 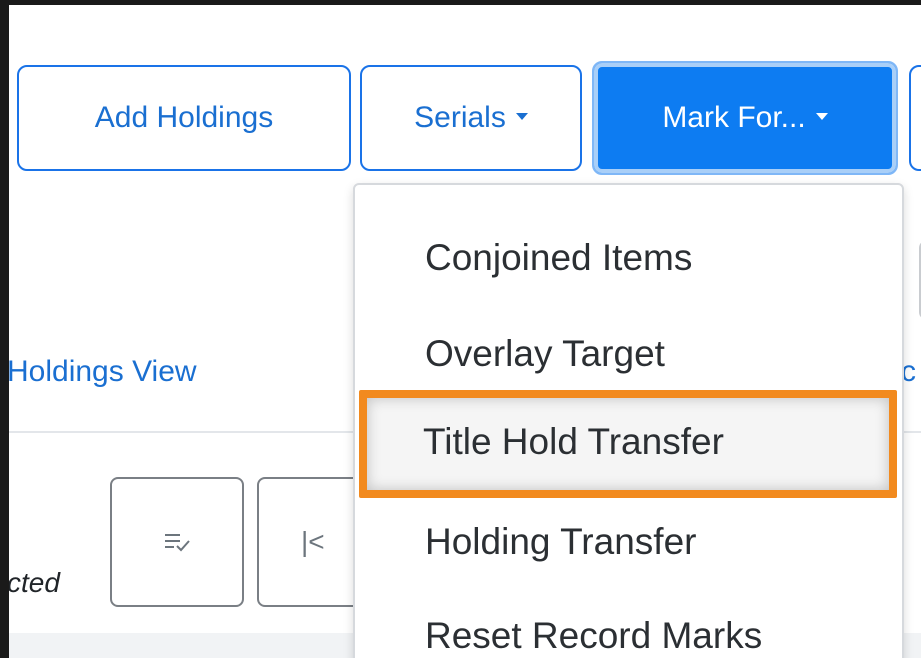 What do you see at coordinates (103, 372) in the screenshot?
I see `holdings-view-link: Holdings View` at bounding box center [103, 372].